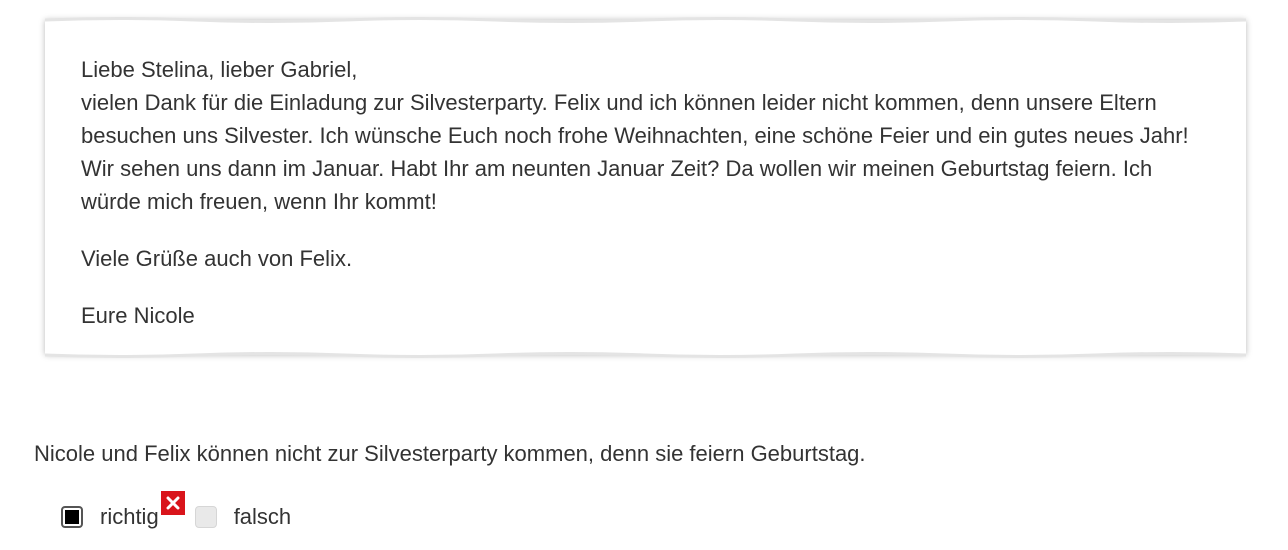 The width and height of the screenshot is (1288, 550). I want to click on option-falsch: falsch, so click(243, 517).